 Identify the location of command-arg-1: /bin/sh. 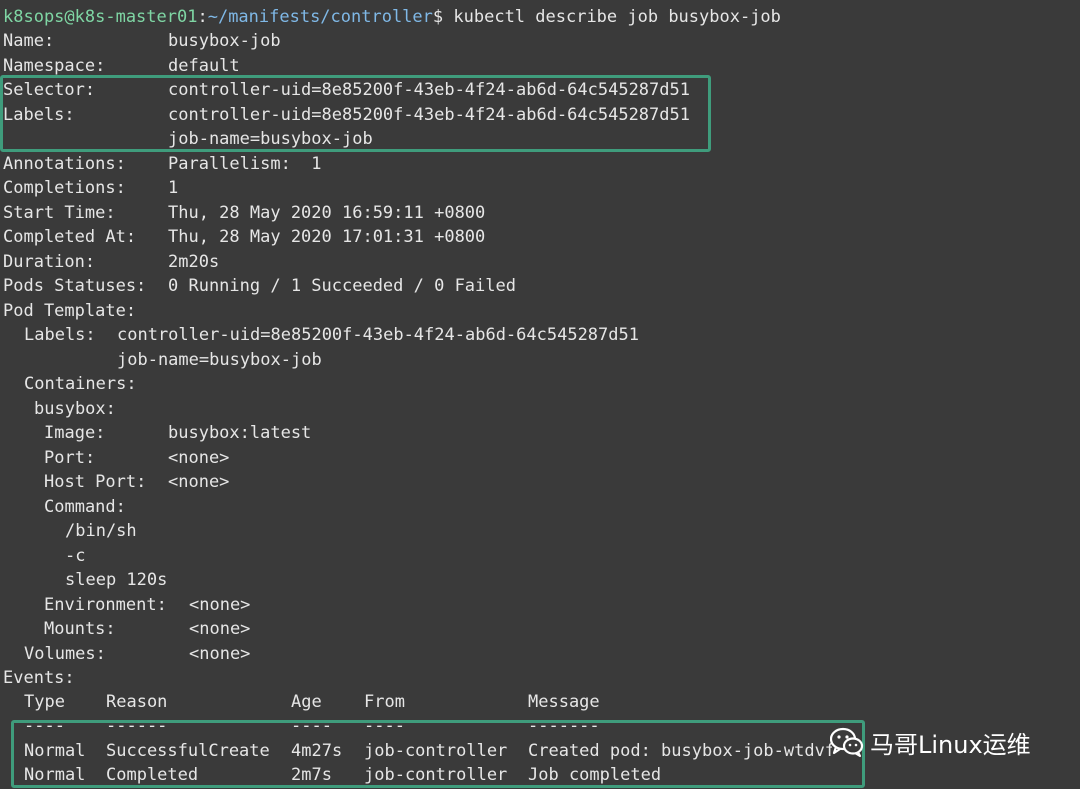
(101, 531).